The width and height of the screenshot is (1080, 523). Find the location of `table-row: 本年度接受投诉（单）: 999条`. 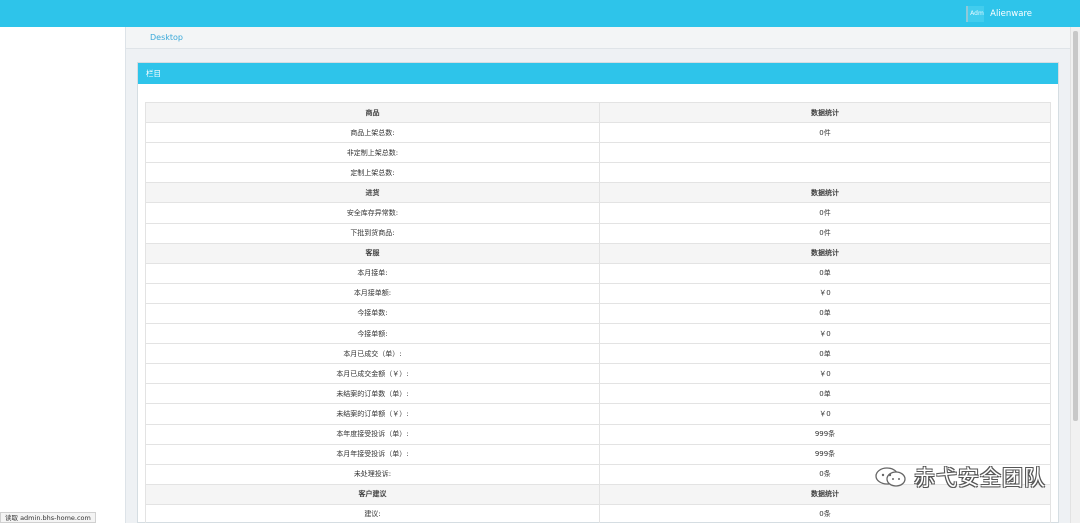

table-row: 本年度接受投诉（单）: 999条 is located at coordinates (598, 434).